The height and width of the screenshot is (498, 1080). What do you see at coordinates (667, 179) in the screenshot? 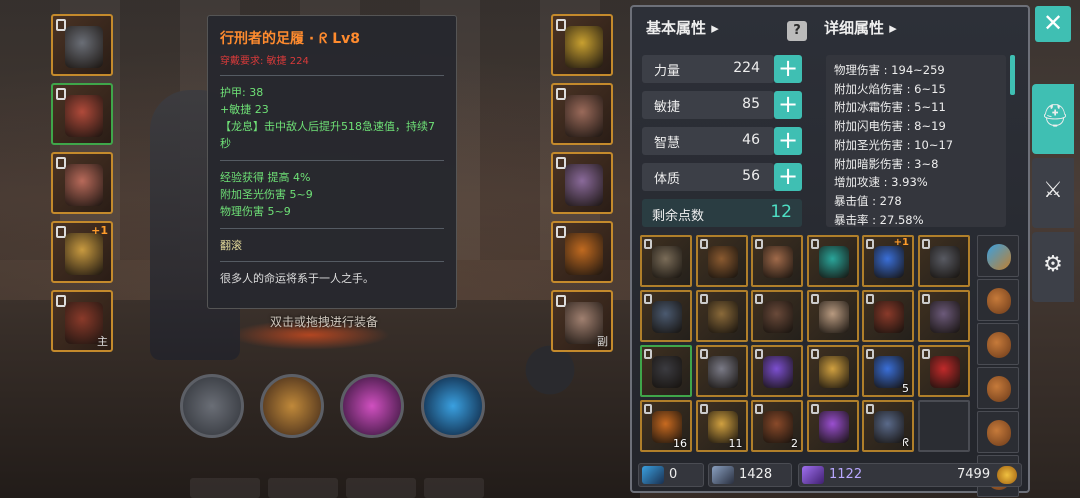
I see `stat-name: 体质` at bounding box center [667, 179].